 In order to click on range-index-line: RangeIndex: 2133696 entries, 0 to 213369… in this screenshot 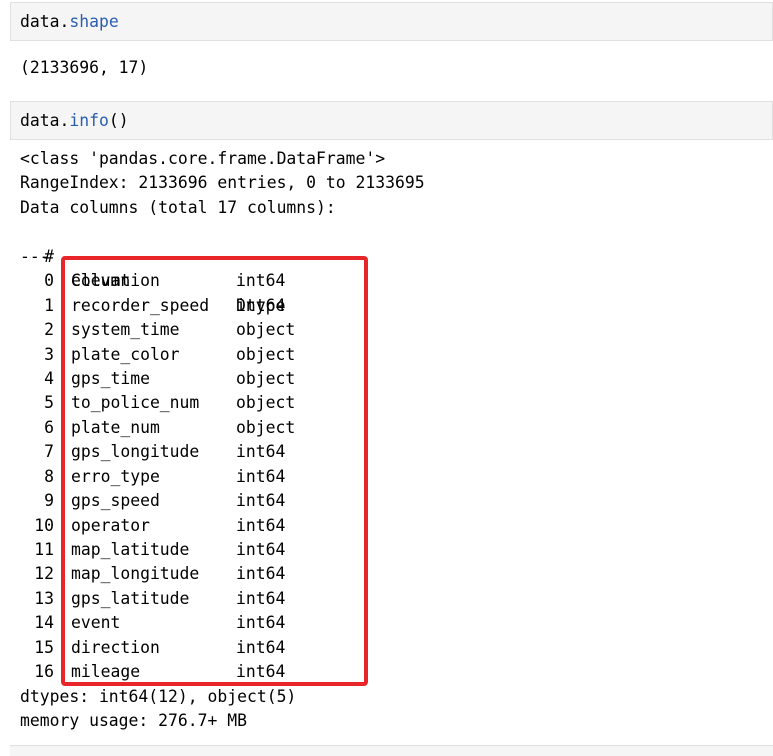, I will do `click(222, 183)`.